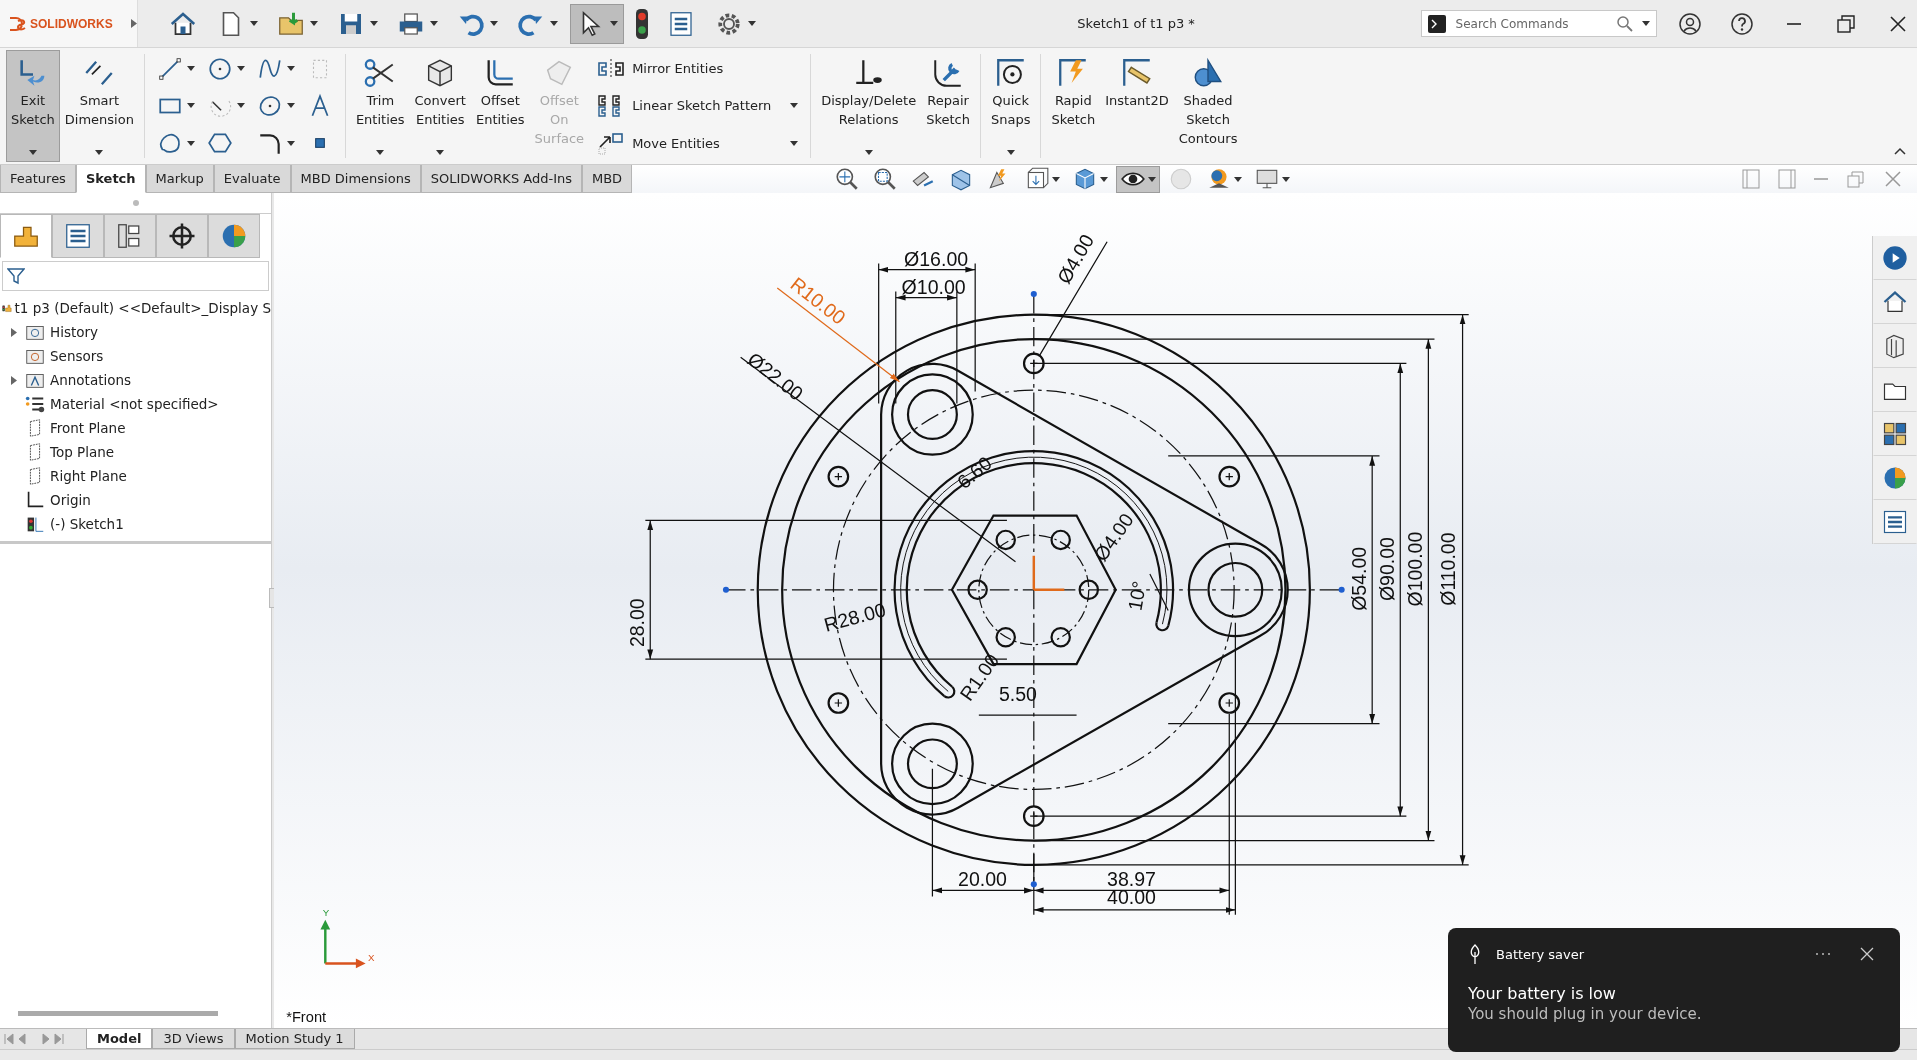 Image resolution: width=1917 pixels, height=1060 pixels. Describe the element at coordinates (193, 1039) in the screenshot. I see `model-tab: 3D Views` at that location.